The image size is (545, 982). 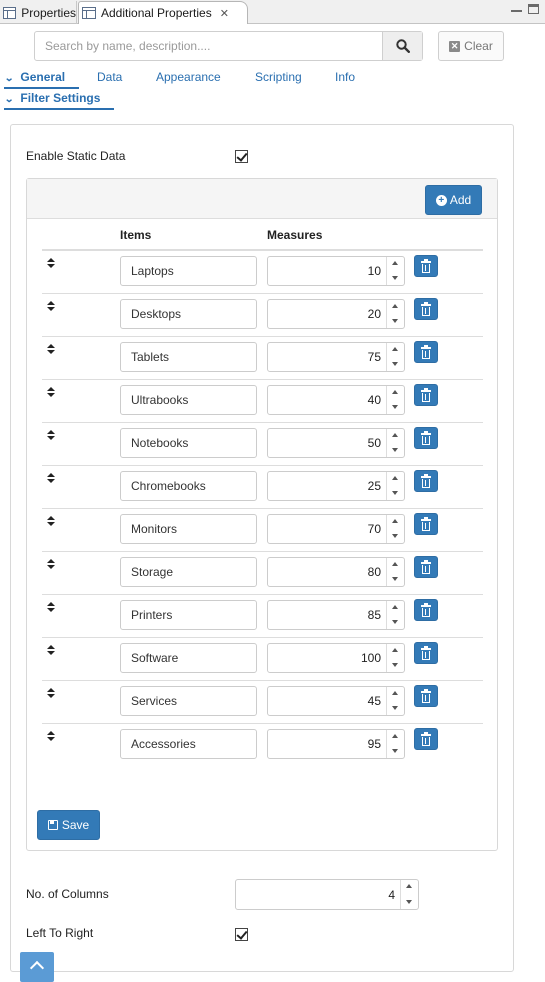 I want to click on search-button, so click(x=402, y=46).